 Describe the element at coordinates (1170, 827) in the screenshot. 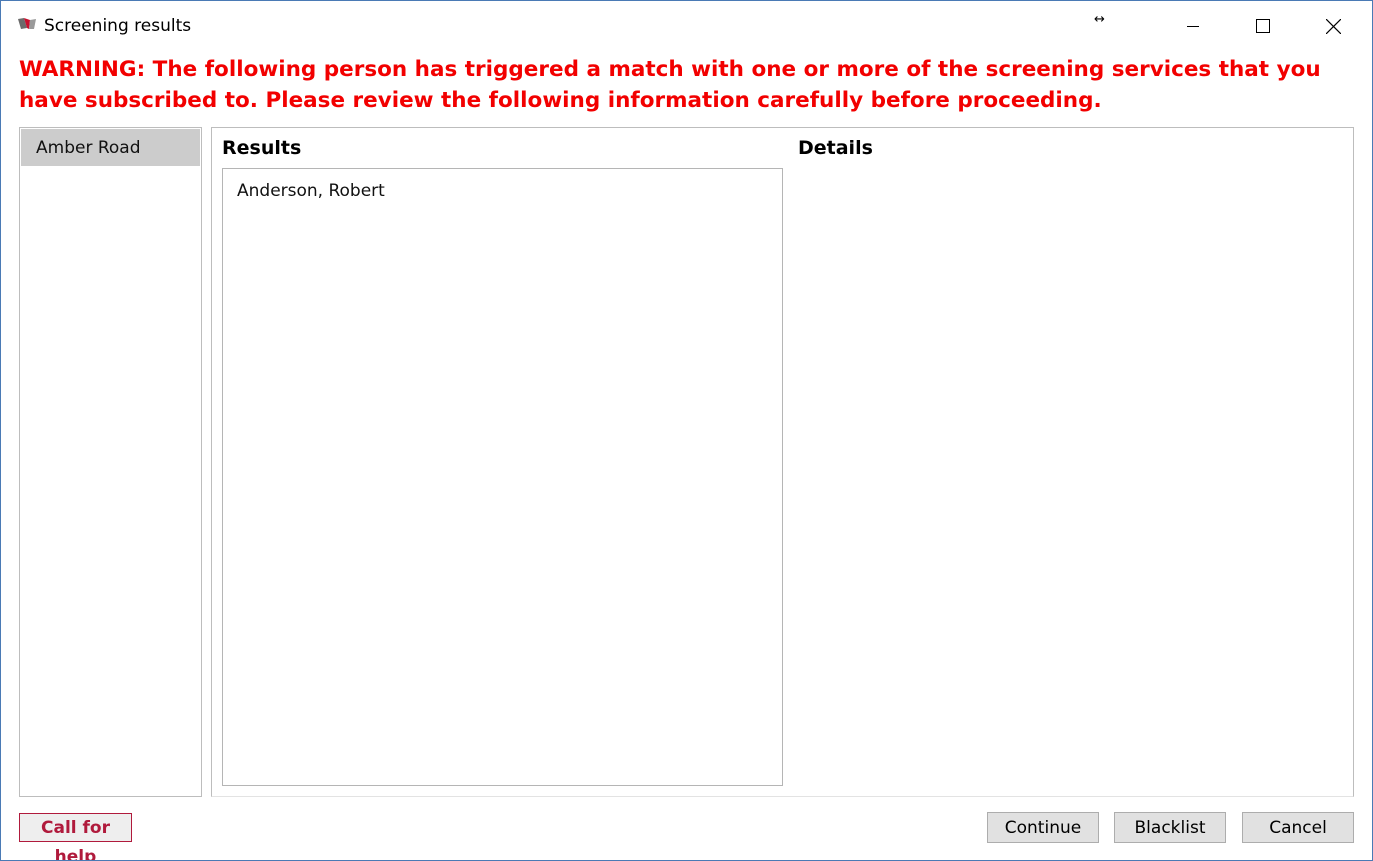

I see `blacklist-button: Blacklist` at that location.